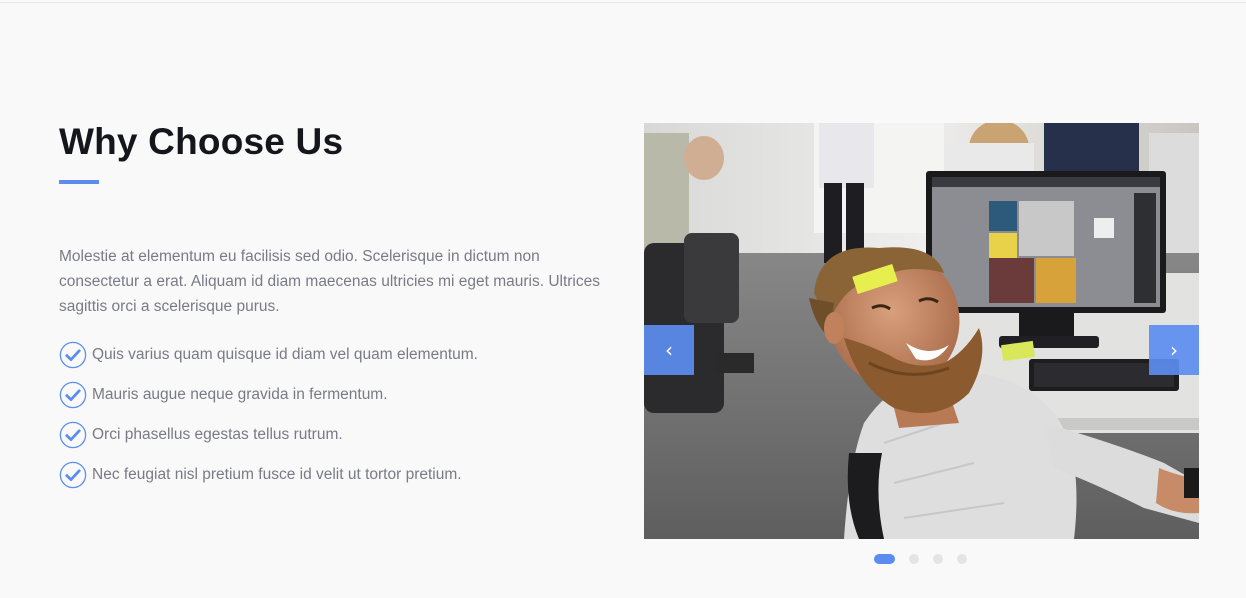  Describe the element at coordinates (79, 182) in the screenshot. I see `title-underline` at that location.